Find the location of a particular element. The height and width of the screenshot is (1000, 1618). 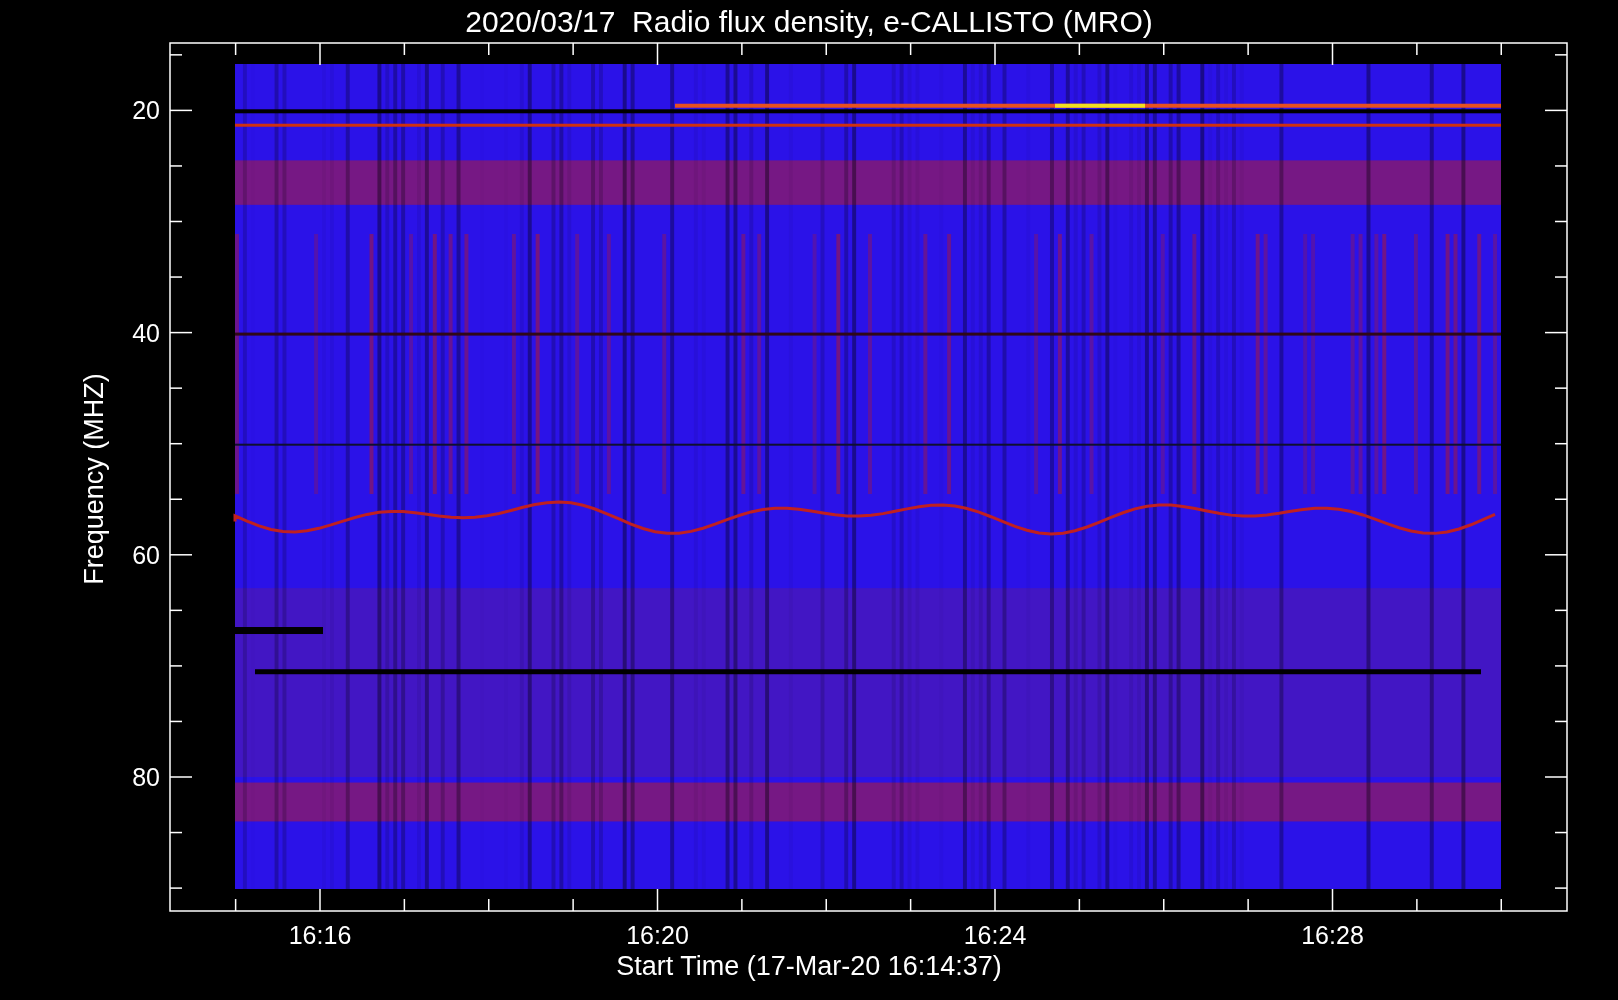

tick-label: 40 is located at coordinates (146, 332).